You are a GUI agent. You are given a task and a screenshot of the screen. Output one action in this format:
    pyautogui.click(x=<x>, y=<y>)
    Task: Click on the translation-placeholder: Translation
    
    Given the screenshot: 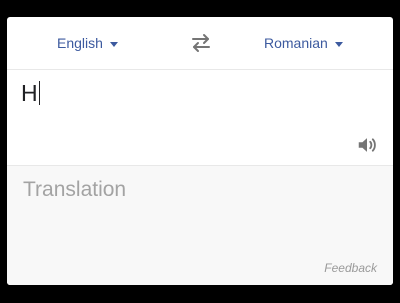 What is the action you would take?
    pyautogui.click(x=75, y=189)
    